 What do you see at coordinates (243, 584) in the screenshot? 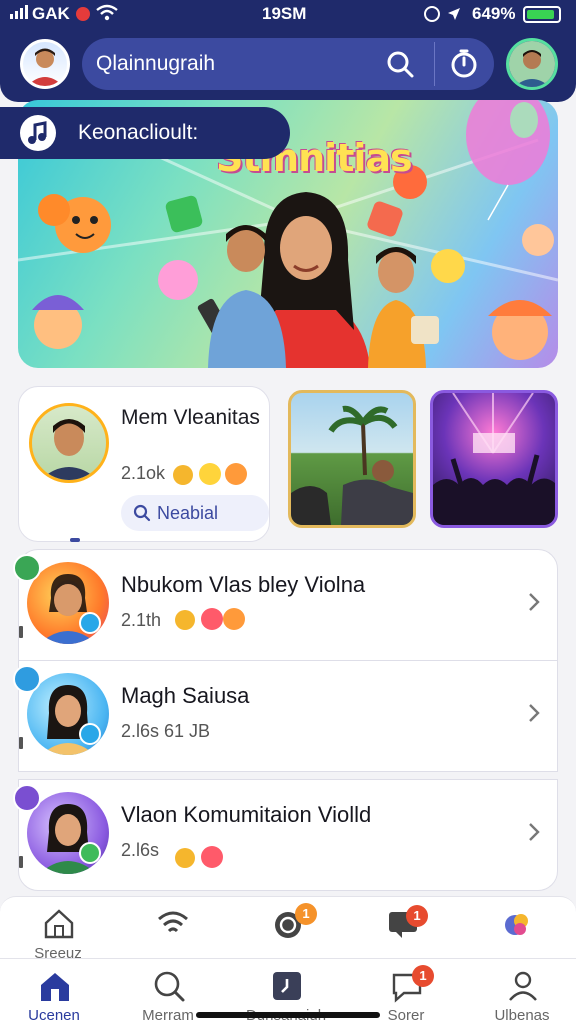
I see `chat-title: Nbukom Vlas bley Violna` at bounding box center [243, 584].